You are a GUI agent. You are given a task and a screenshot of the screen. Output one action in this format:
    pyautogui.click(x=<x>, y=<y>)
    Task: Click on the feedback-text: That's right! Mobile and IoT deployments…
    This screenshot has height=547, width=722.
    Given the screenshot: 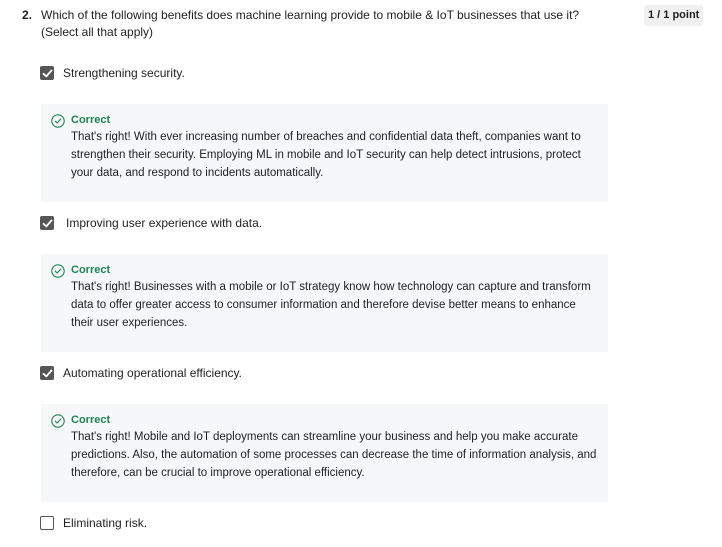 What is the action you would take?
    pyautogui.click(x=334, y=455)
    